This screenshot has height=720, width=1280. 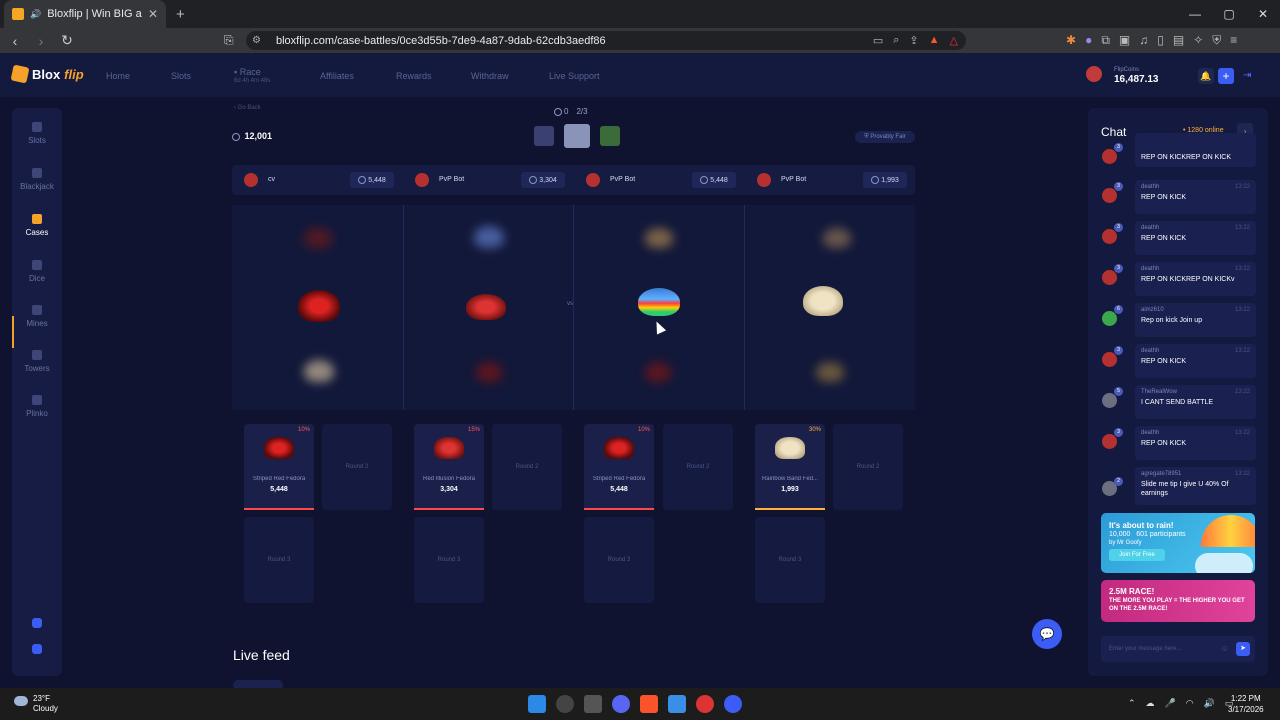 What do you see at coordinates (47, 74) in the screenshot?
I see `bloxflip-logo: Blox flip` at bounding box center [47, 74].